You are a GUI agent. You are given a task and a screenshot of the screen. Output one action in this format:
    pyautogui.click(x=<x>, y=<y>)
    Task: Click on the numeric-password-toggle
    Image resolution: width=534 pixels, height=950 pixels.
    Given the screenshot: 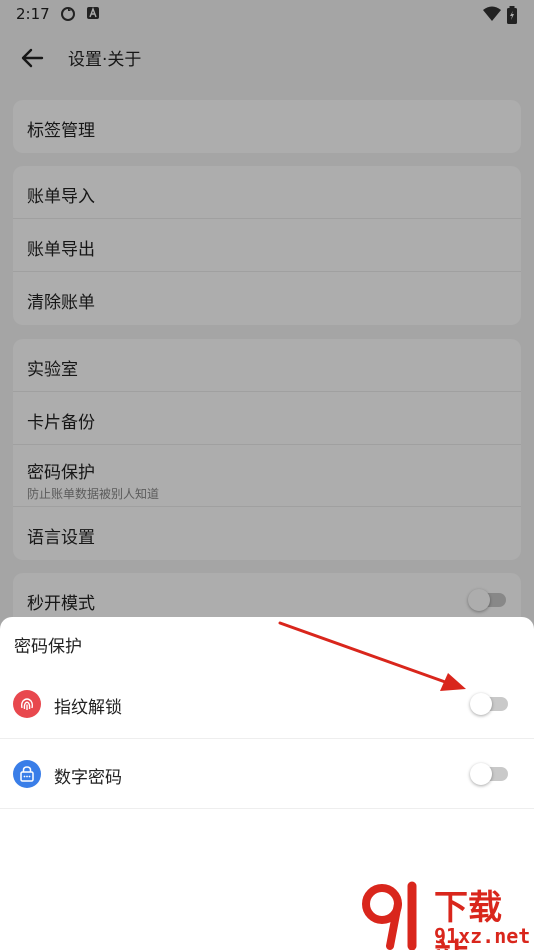 What is the action you would take?
    pyautogui.click(x=490, y=774)
    